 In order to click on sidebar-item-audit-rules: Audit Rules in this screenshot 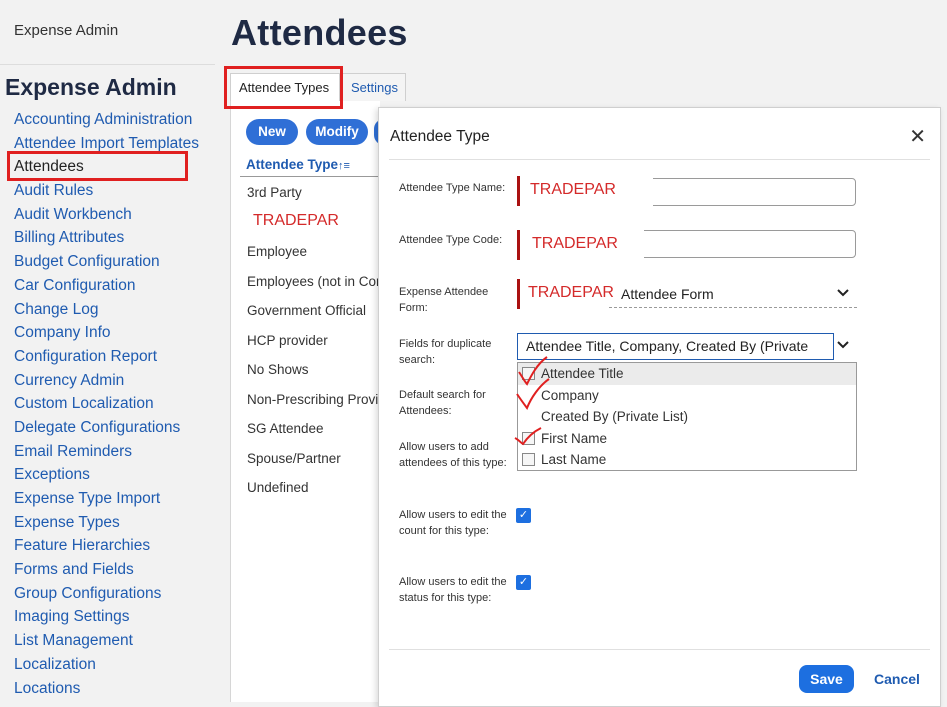, I will do `click(106, 191)`.